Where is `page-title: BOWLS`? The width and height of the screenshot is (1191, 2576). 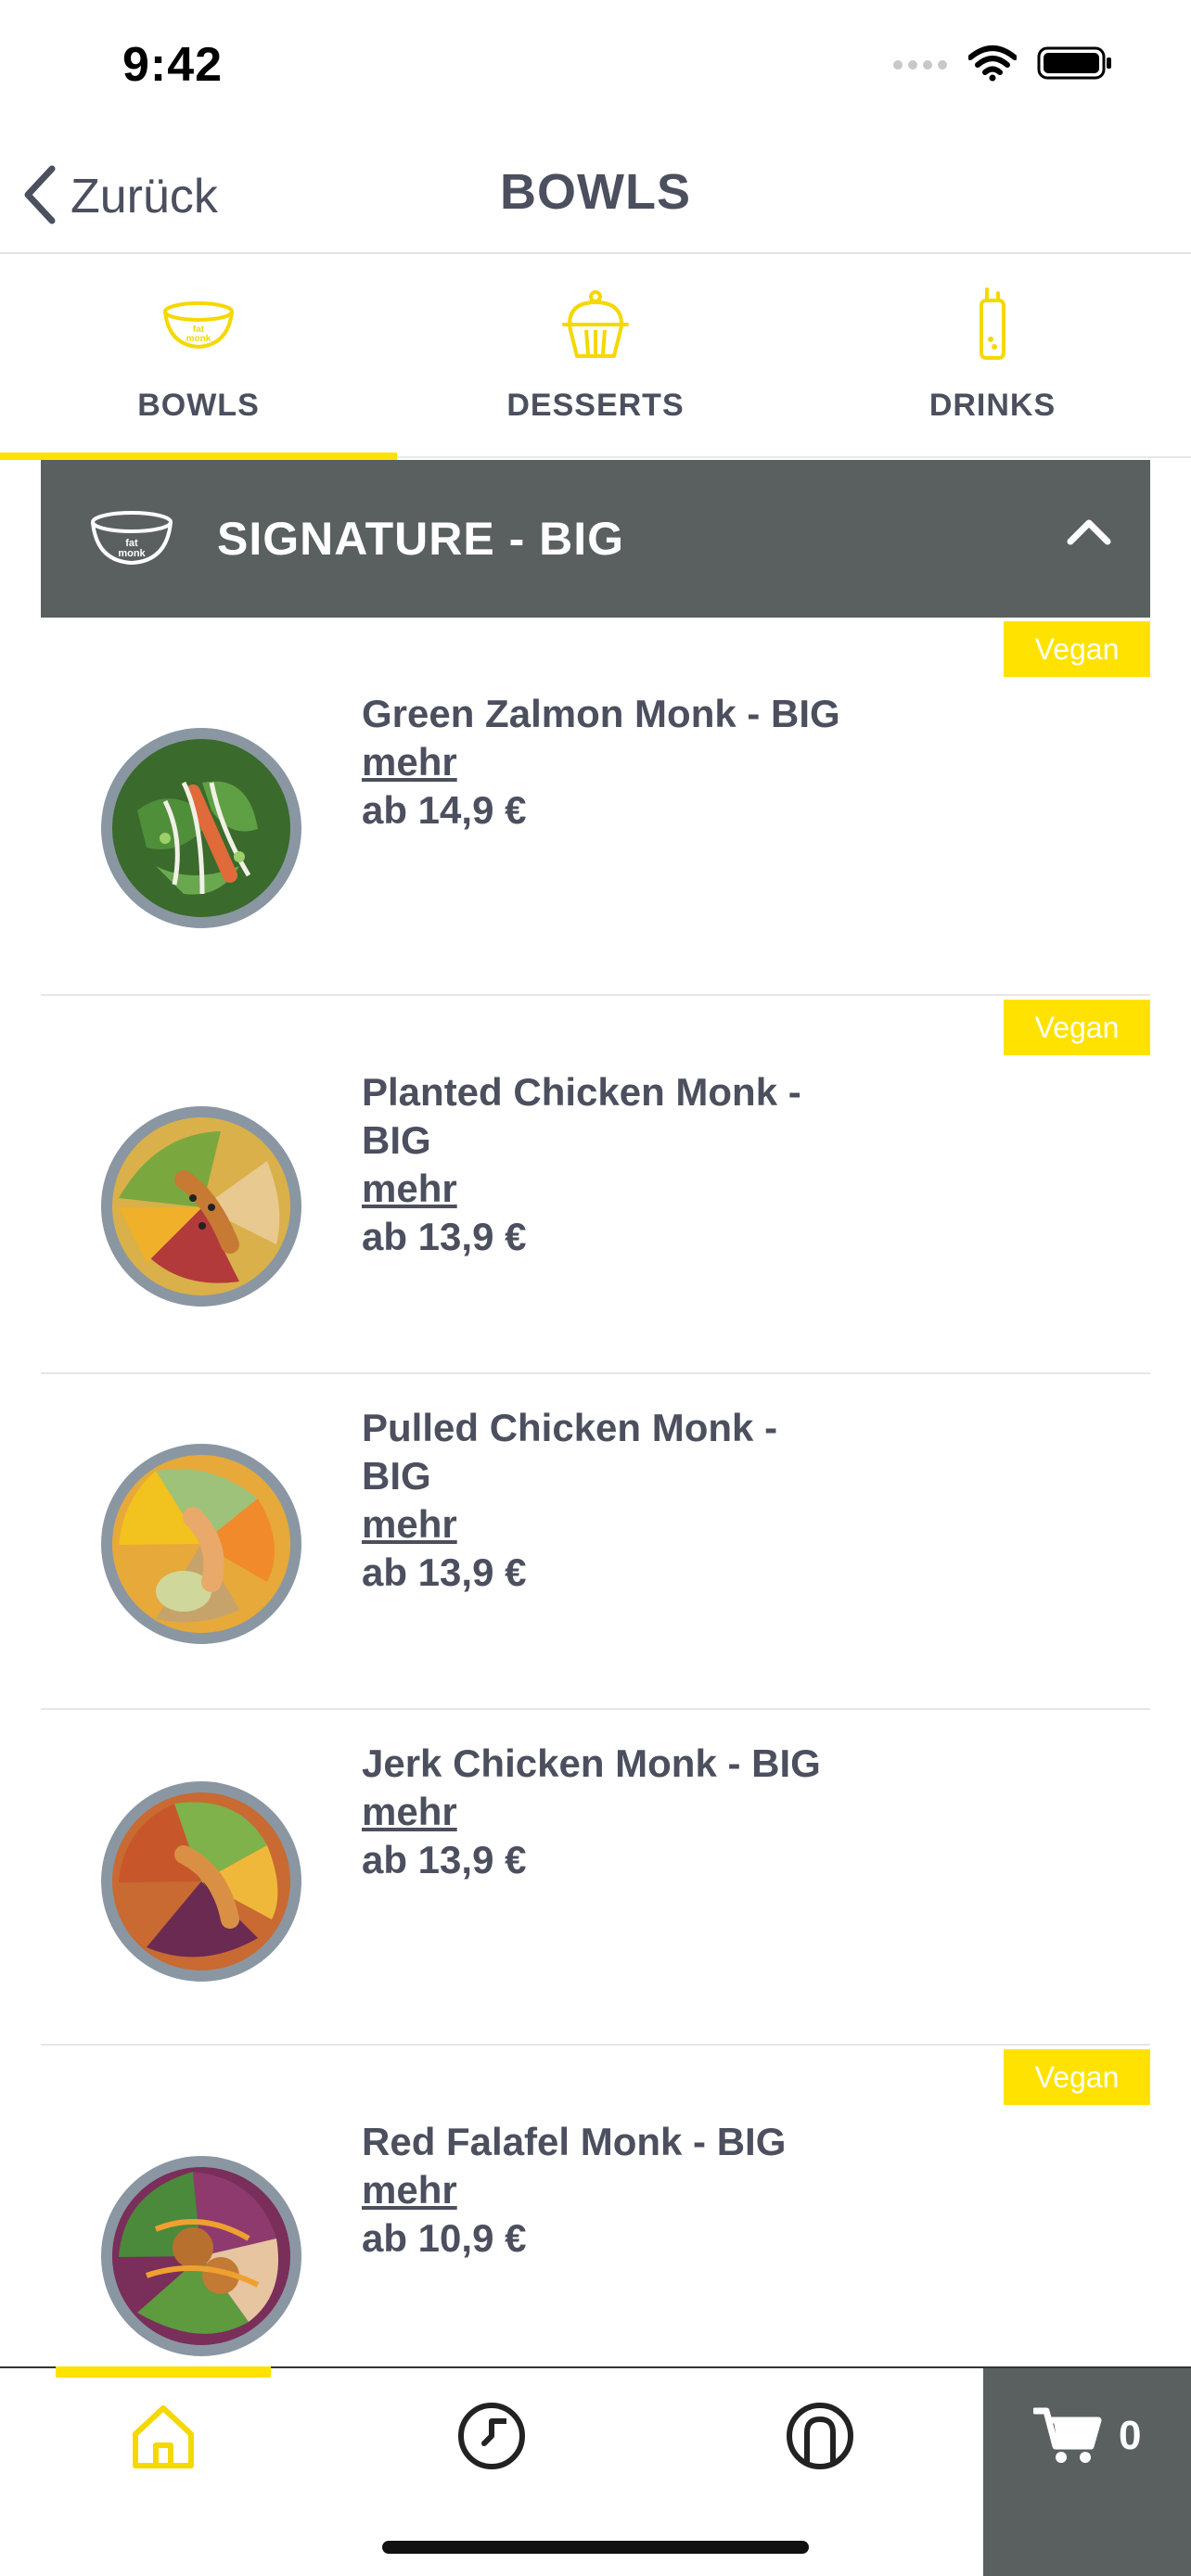
page-title: BOWLS is located at coordinates (595, 192).